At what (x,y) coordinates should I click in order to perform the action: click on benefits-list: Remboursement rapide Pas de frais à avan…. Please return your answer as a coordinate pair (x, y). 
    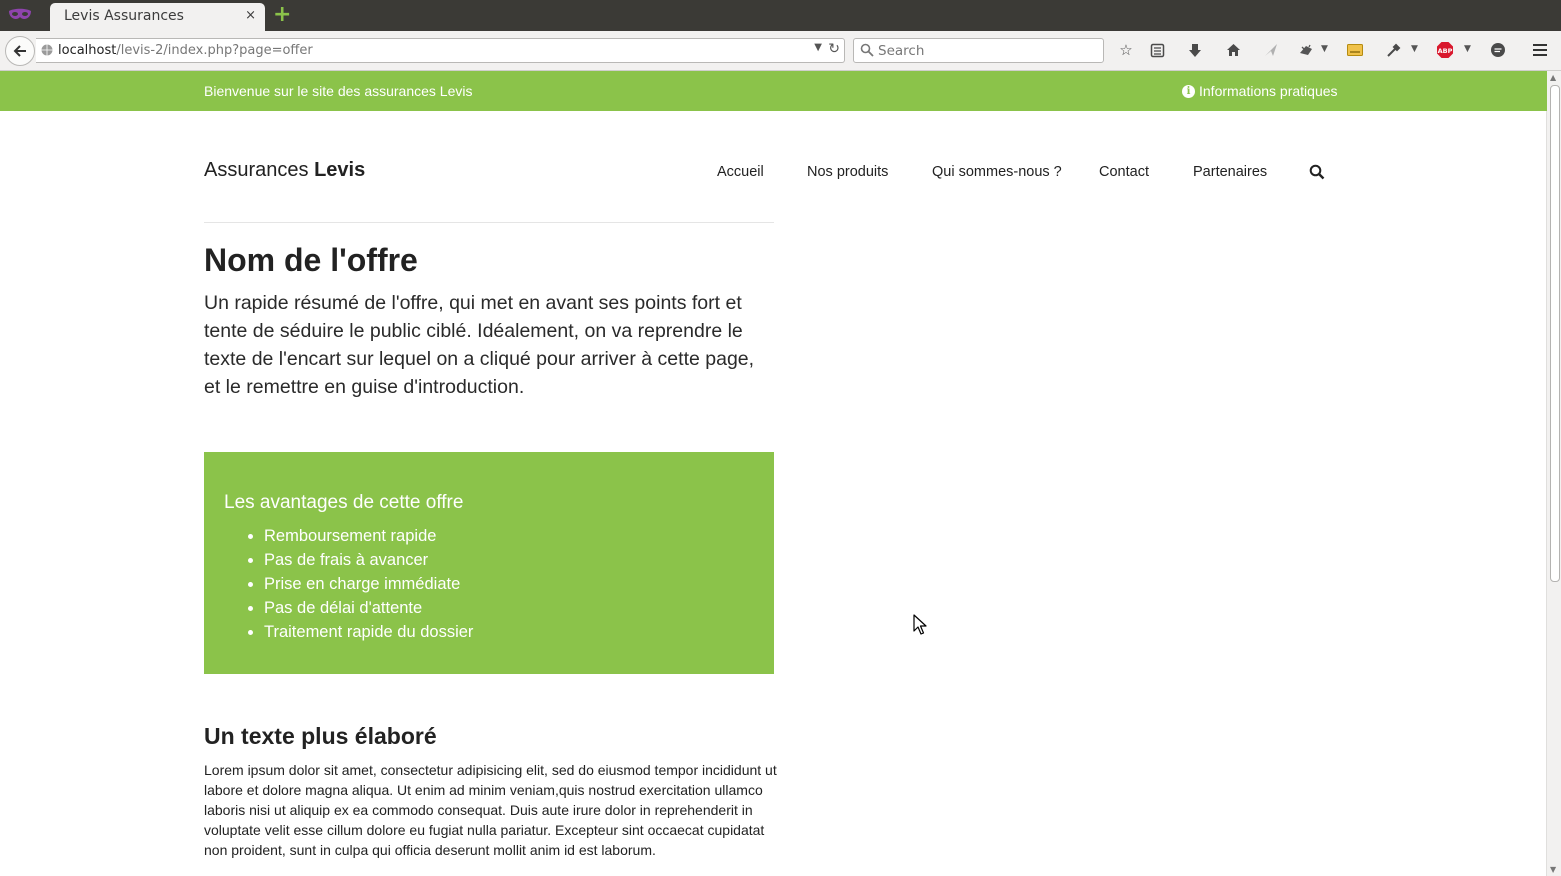
    Looking at the image, I should click on (348, 584).